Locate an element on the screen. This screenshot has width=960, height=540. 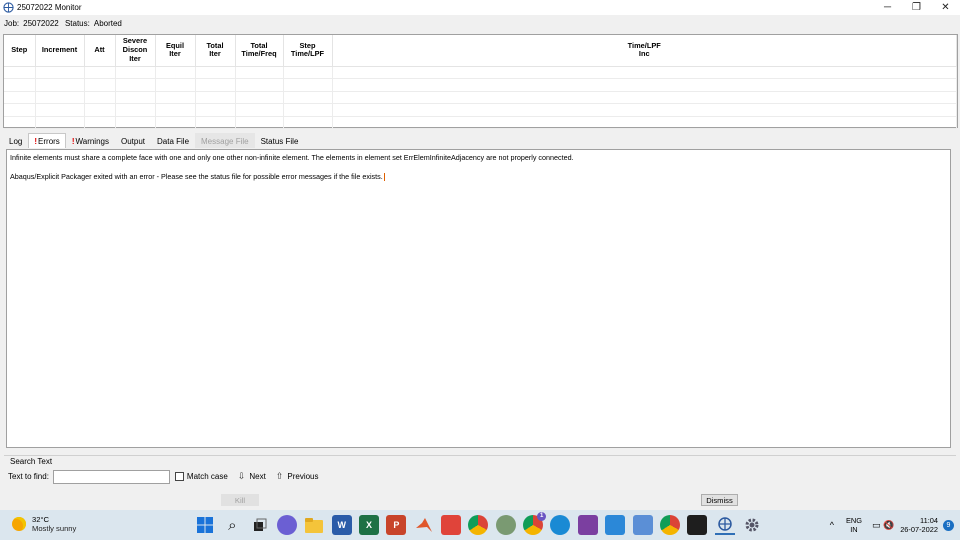
chrome-profile-icon: 1 is located at coordinates (535, 523).